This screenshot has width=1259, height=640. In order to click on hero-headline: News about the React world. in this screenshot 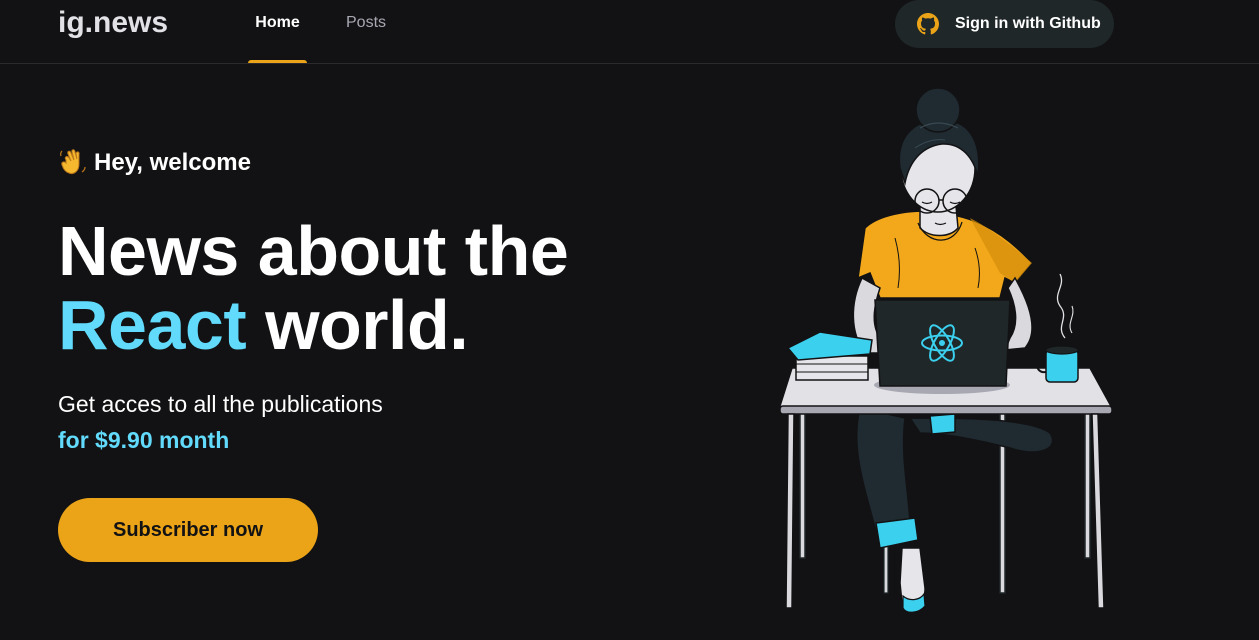, I will do `click(313, 288)`.